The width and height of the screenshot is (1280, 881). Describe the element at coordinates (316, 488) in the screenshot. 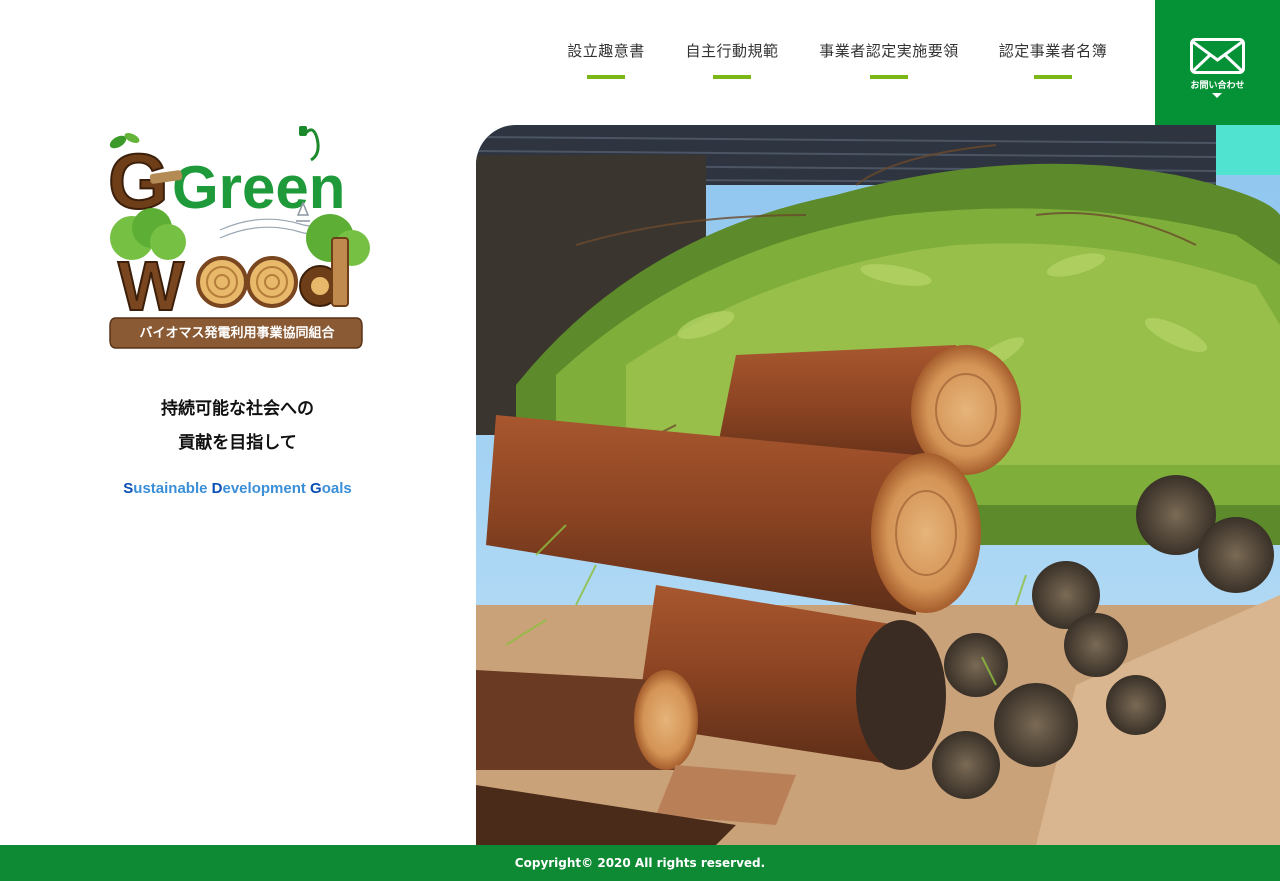

I see `sdg-g: G` at that location.